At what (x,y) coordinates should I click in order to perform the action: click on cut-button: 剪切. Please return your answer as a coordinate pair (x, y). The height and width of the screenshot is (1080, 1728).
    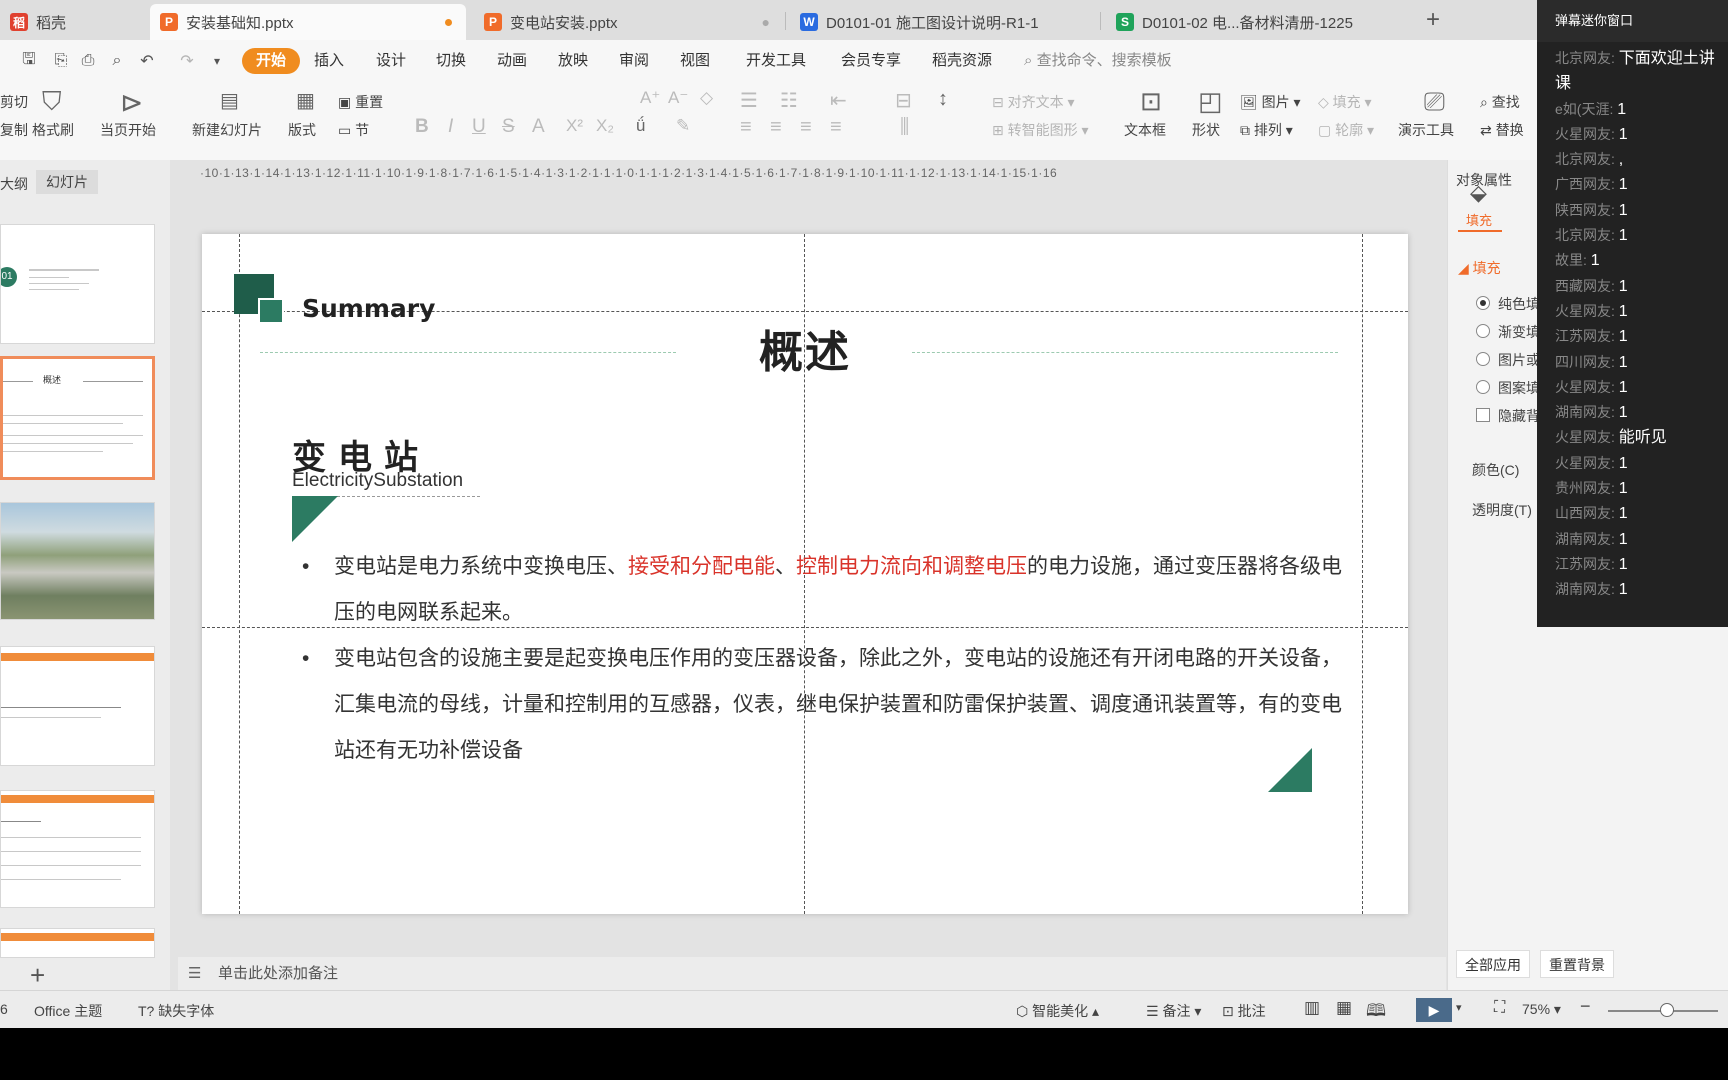
    Looking at the image, I should click on (14, 102).